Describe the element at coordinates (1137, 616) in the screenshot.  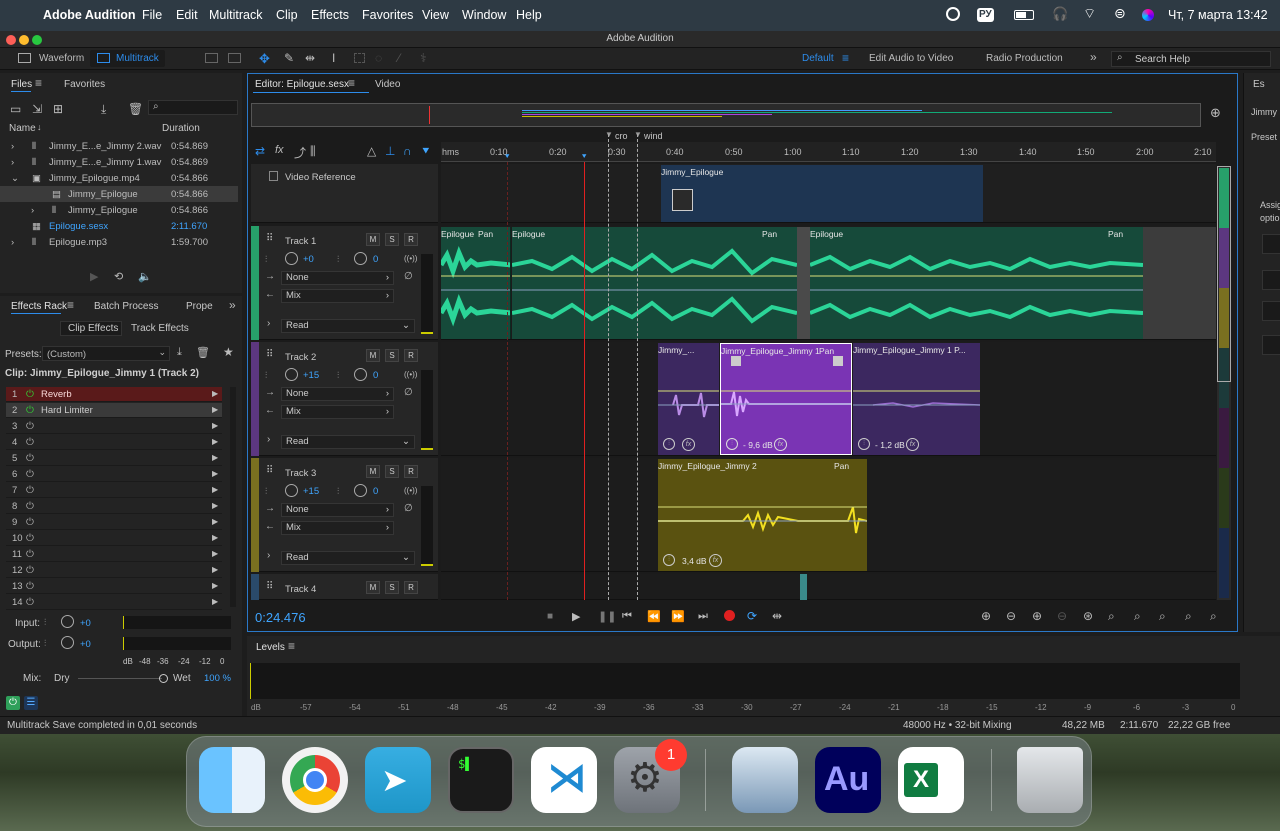
I see `zoom-out-point-icon: ⌕` at that location.